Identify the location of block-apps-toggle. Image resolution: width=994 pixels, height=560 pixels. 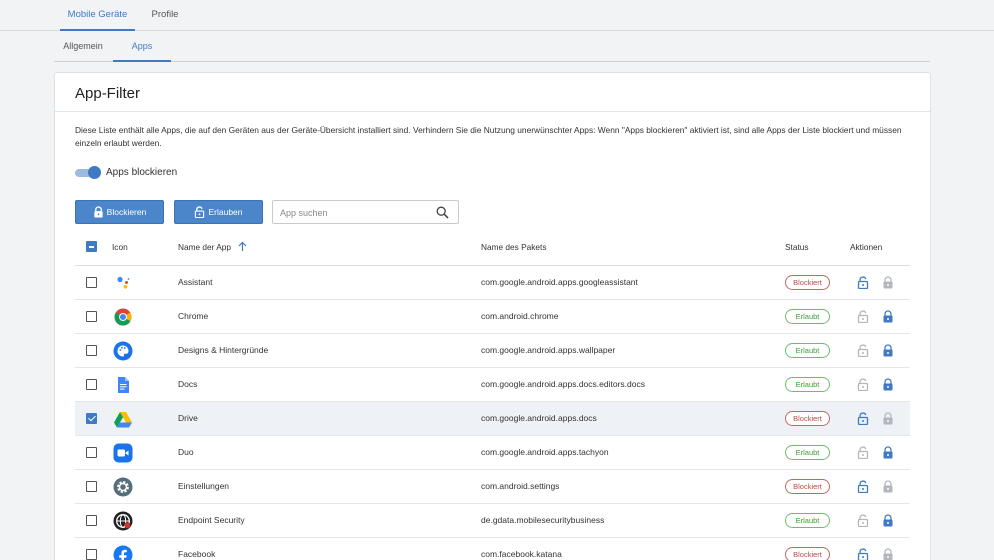
(88, 172).